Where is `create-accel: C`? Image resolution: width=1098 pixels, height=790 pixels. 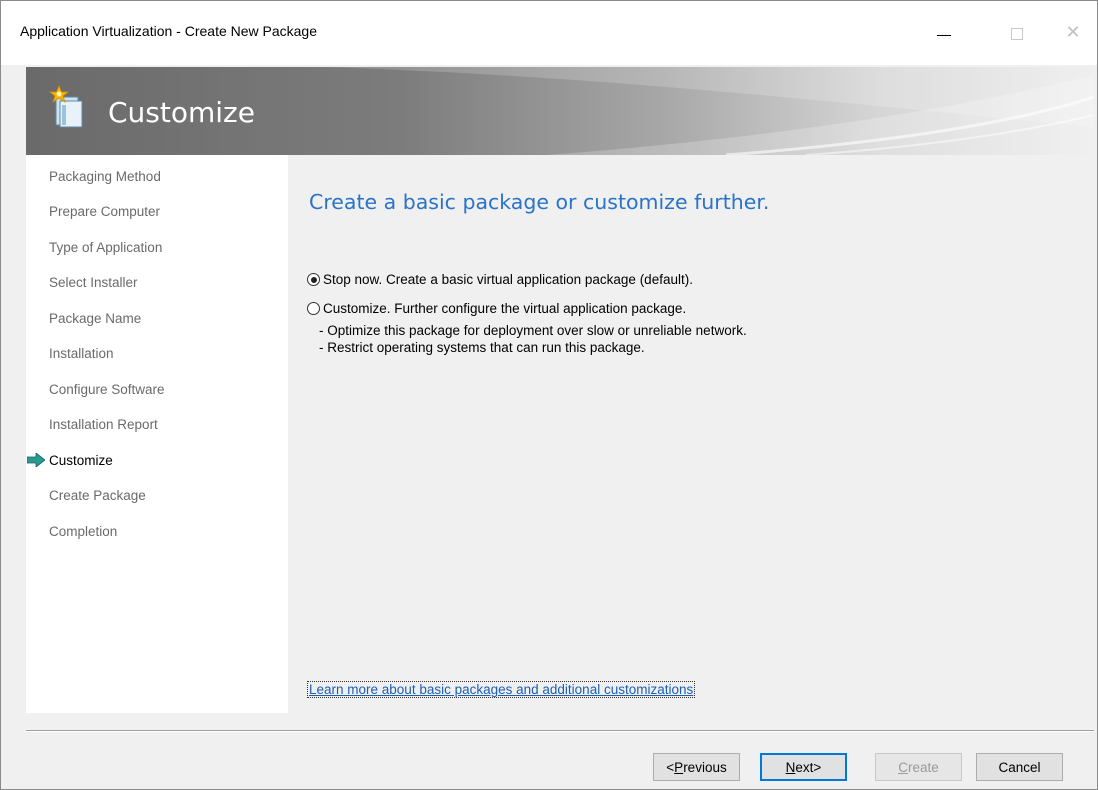
create-accel: C is located at coordinates (903, 767).